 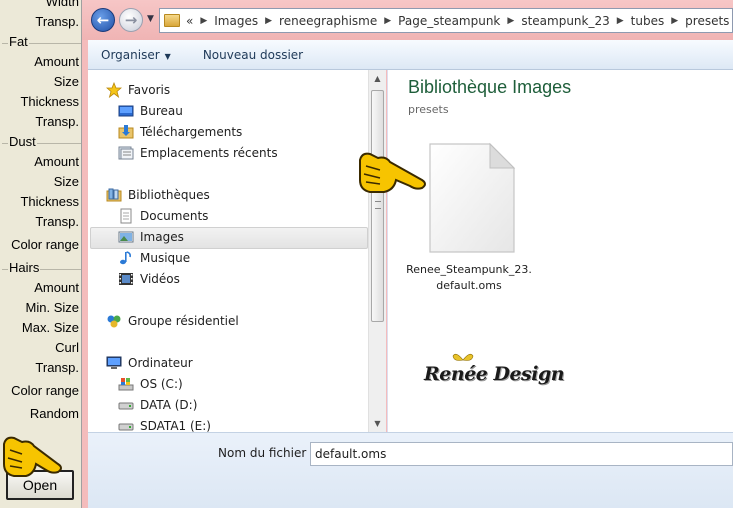 I want to click on command-toolbar: Organiser ▼ Nouveau dossier, so click(x=410, y=55).